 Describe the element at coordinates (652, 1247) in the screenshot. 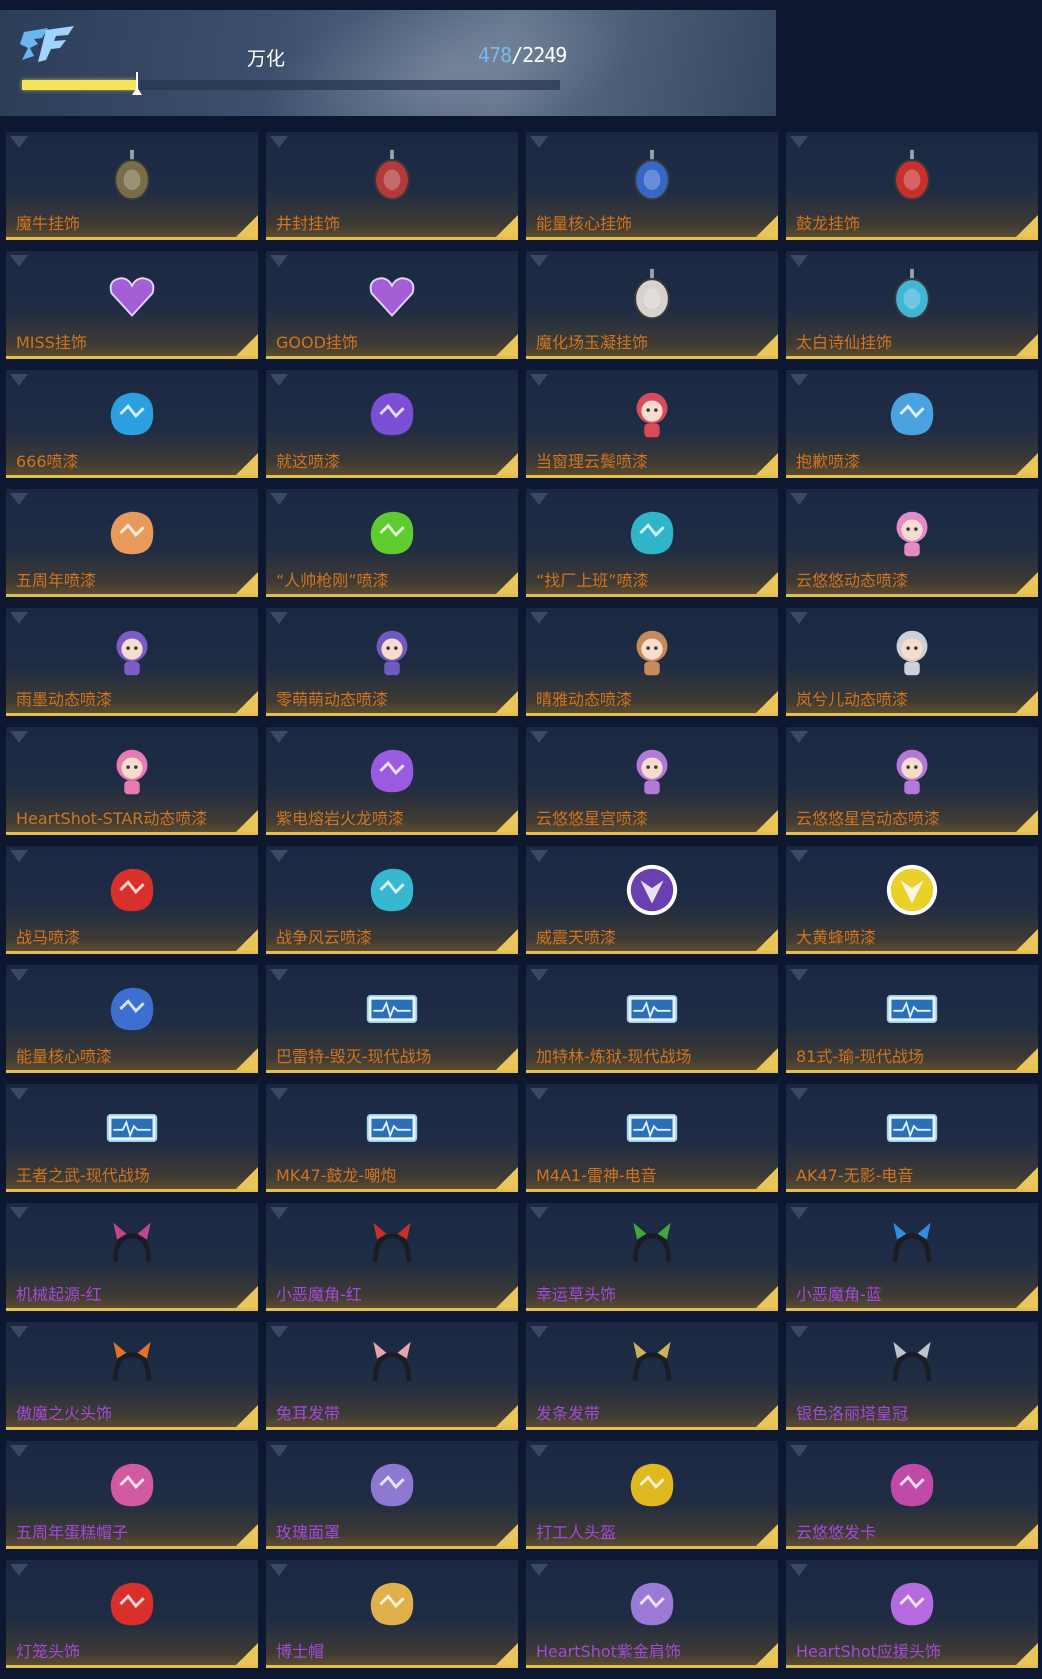

I see `clover-headband-icon` at that location.